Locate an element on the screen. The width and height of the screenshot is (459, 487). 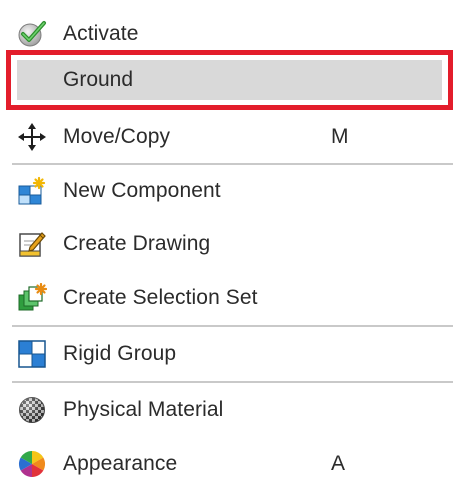
new-component-icon is located at coordinates (32, 191).